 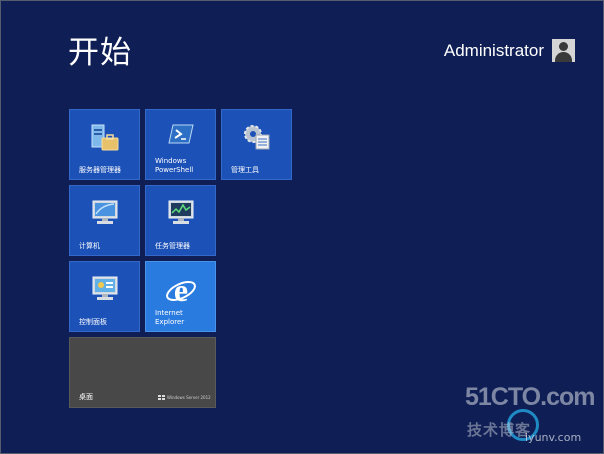 I want to click on tile-task-manager: 任务管理器, so click(x=180, y=220).